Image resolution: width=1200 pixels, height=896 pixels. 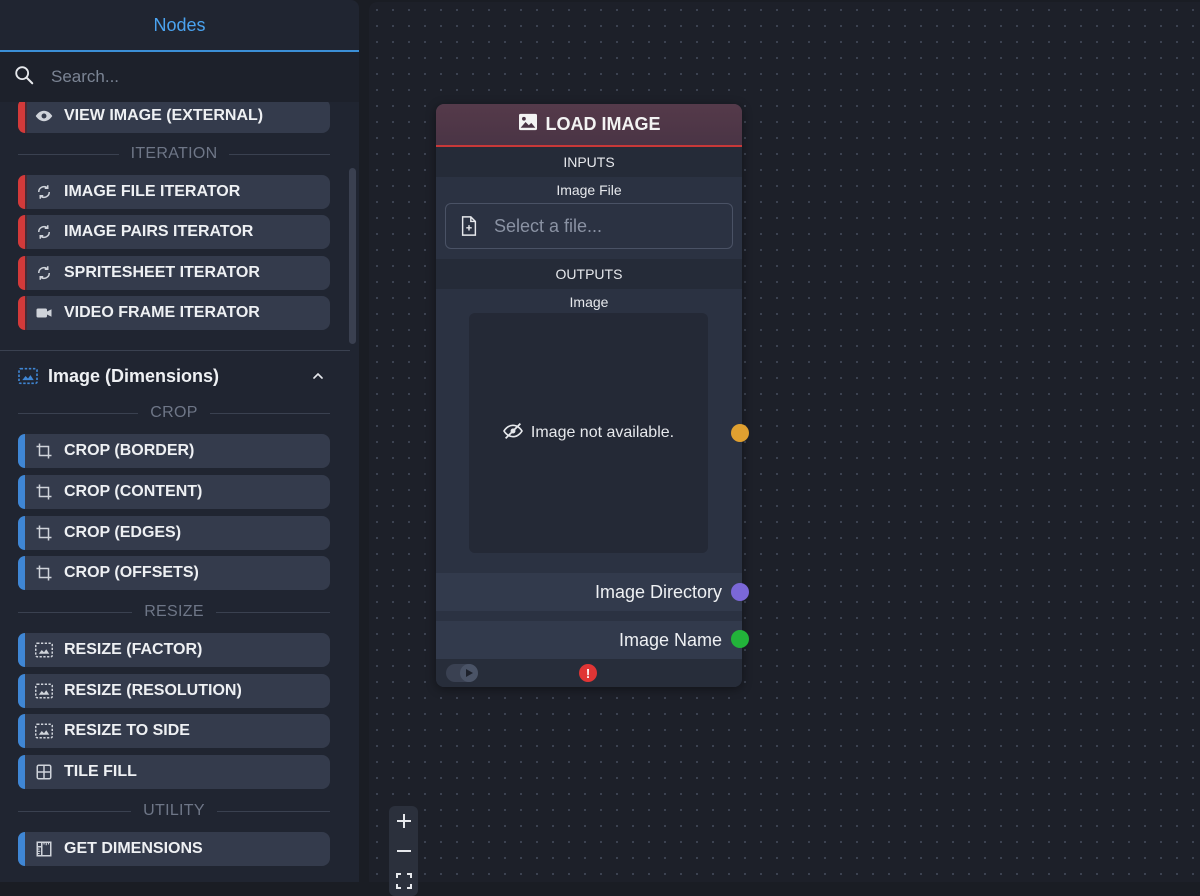 What do you see at coordinates (24, 77) in the screenshot?
I see `search-icon` at bounding box center [24, 77].